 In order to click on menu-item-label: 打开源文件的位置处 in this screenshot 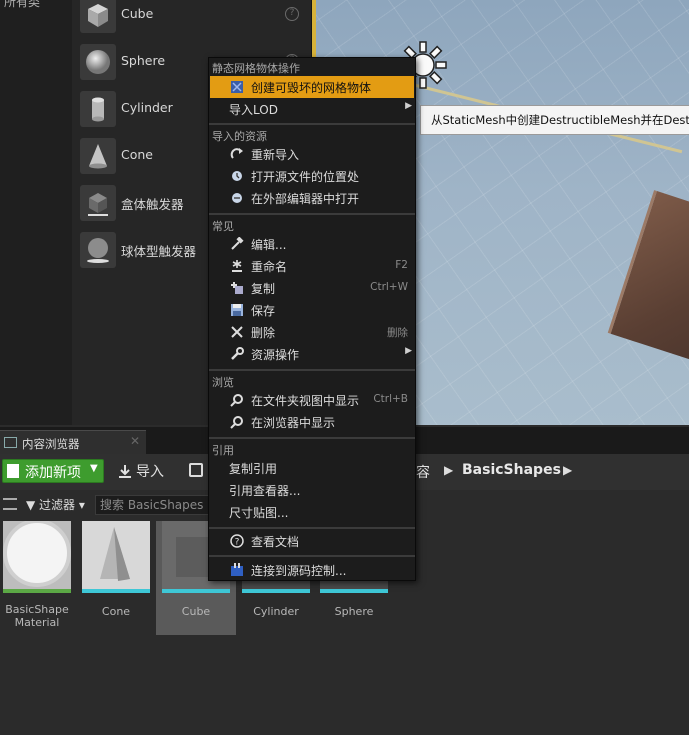, I will do `click(305, 177)`.